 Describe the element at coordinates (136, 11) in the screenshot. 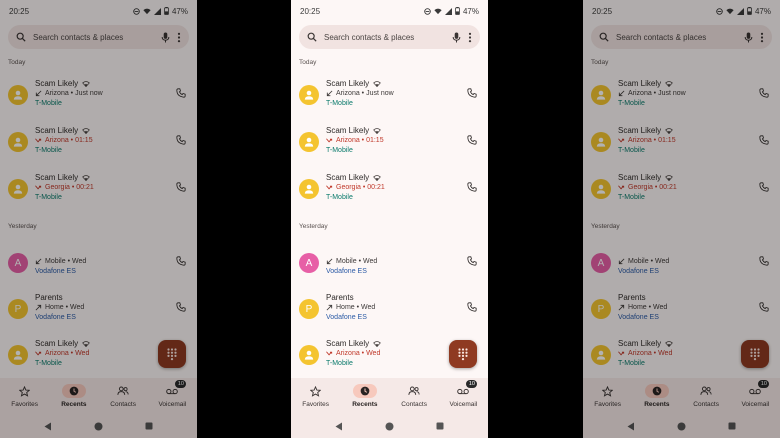

I see `dnd-icon` at that location.